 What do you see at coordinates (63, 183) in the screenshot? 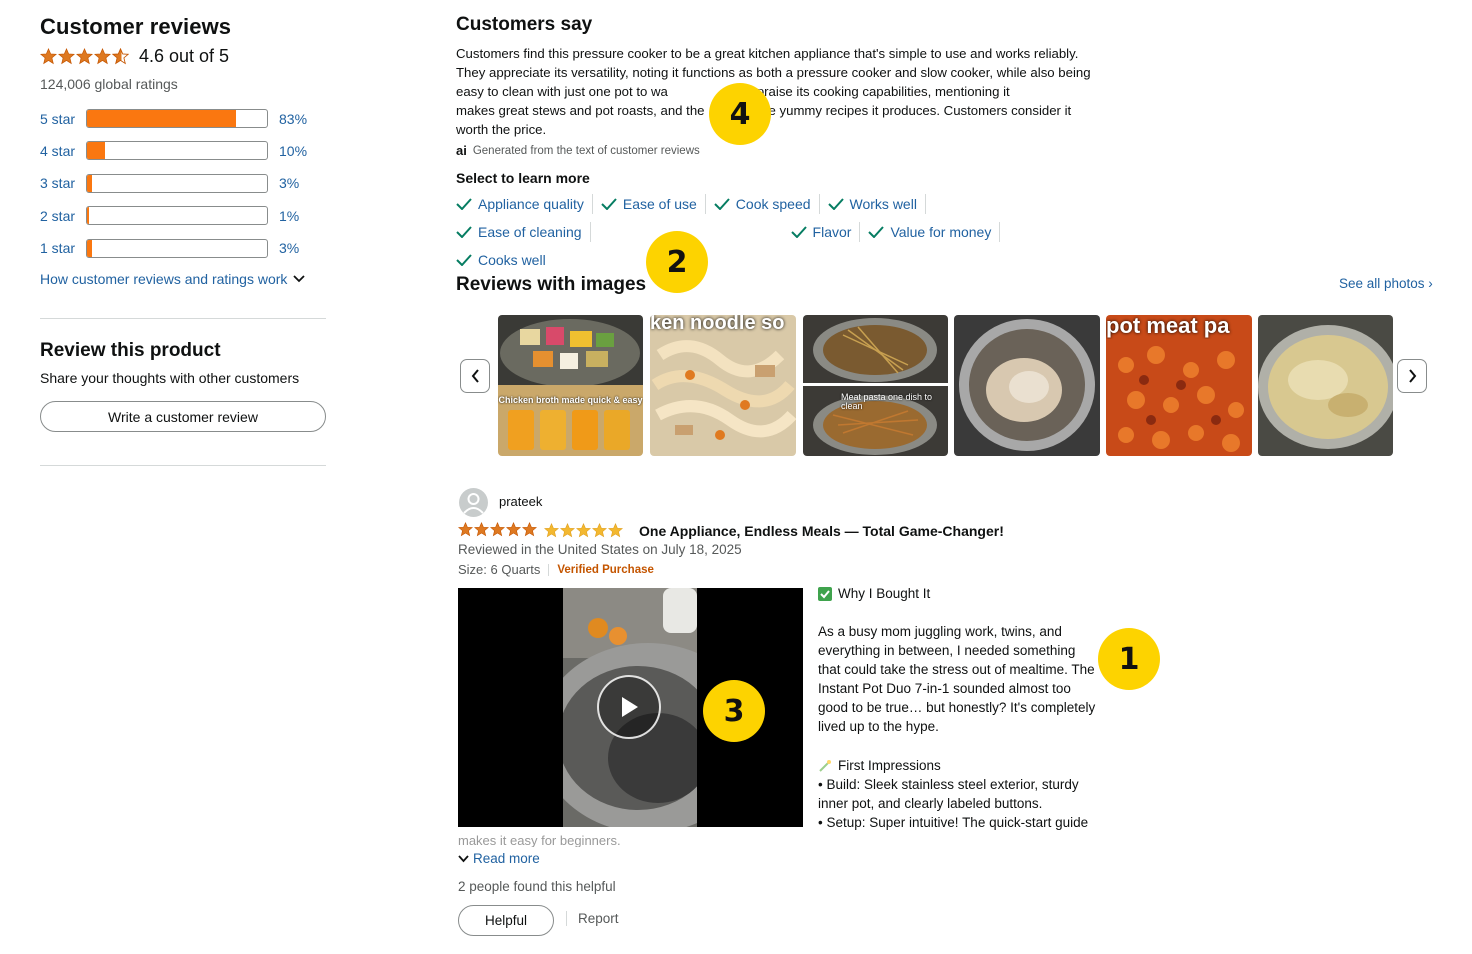
I see `histogram-star-label: 3 star` at bounding box center [63, 183].